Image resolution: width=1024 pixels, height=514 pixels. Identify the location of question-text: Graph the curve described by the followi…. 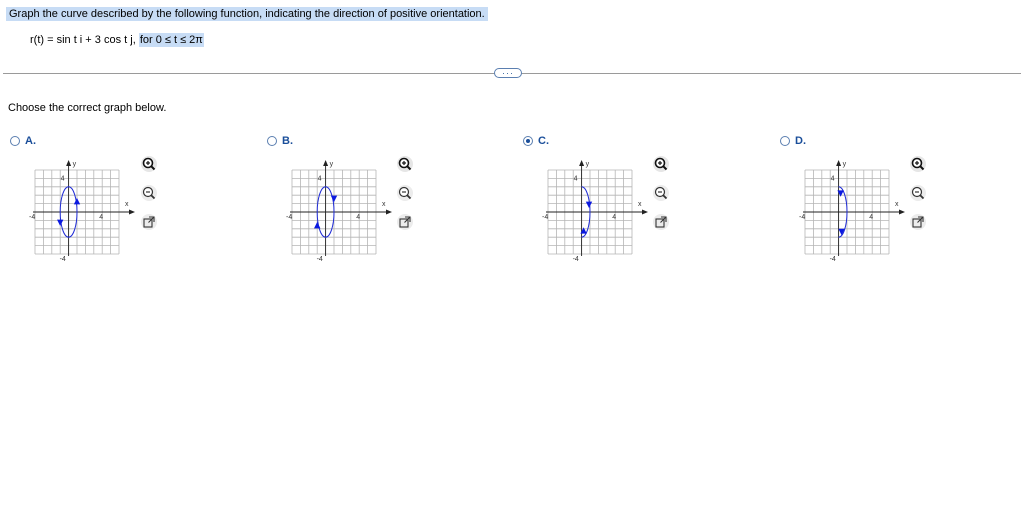
(247, 14).